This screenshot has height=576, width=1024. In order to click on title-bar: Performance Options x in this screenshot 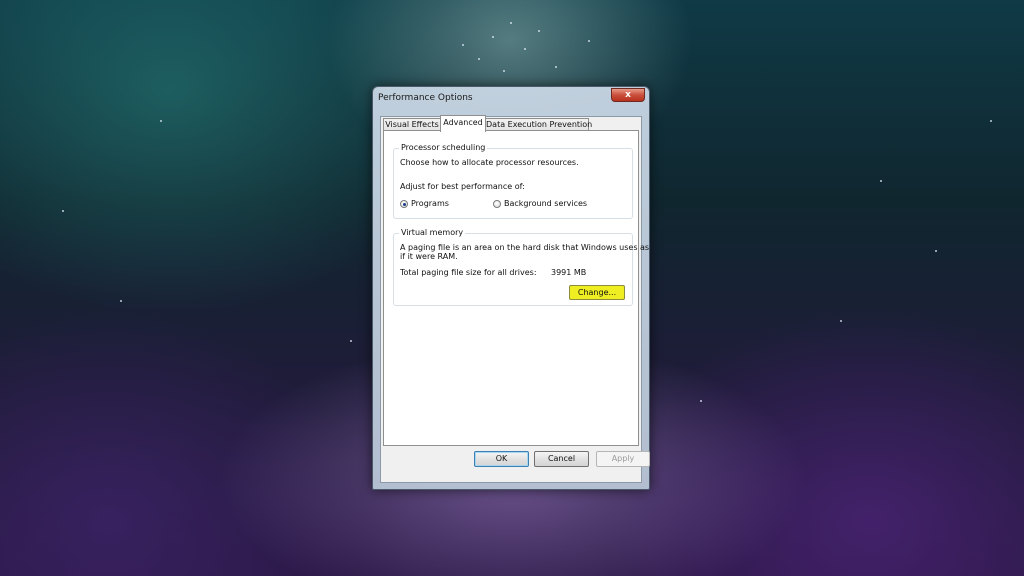, I will do `click(511, 98)`.